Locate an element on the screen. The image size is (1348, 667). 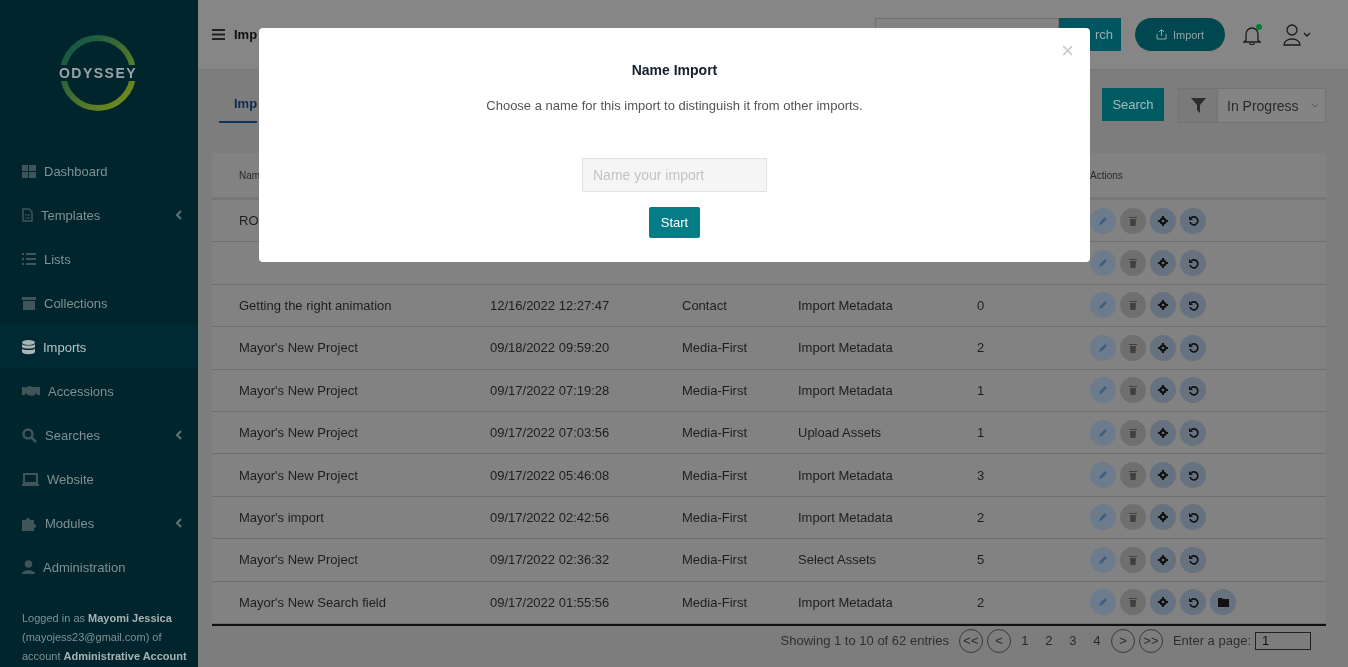
menu-icon is located at coordinates (218, 34).